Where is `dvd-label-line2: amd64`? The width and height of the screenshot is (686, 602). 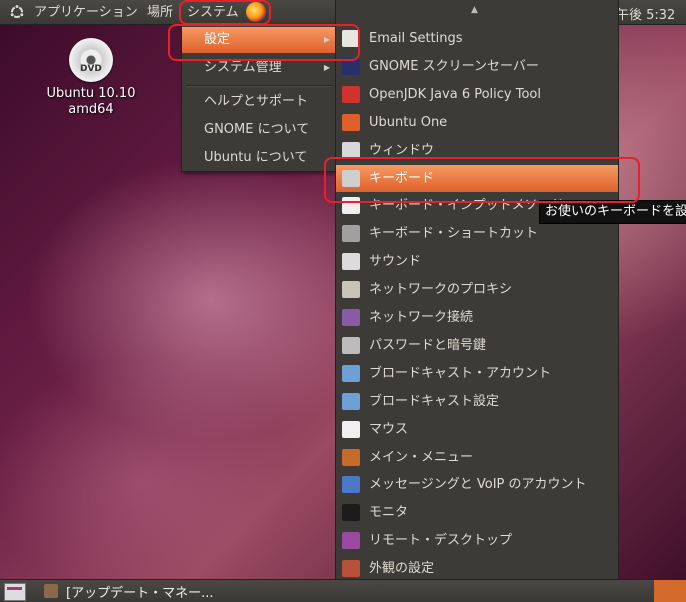 dvd-label-line2: amd64 is located at coordinates (91, 109).